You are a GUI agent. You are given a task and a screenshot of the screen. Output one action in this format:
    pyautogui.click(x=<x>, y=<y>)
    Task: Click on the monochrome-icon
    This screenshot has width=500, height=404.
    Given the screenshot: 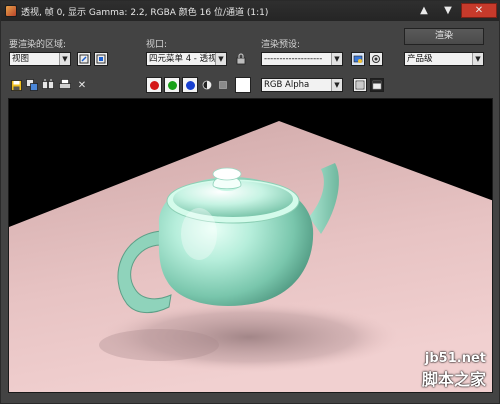 What is the action you would take?
    pyautogui.click(x=223, y=85)
    